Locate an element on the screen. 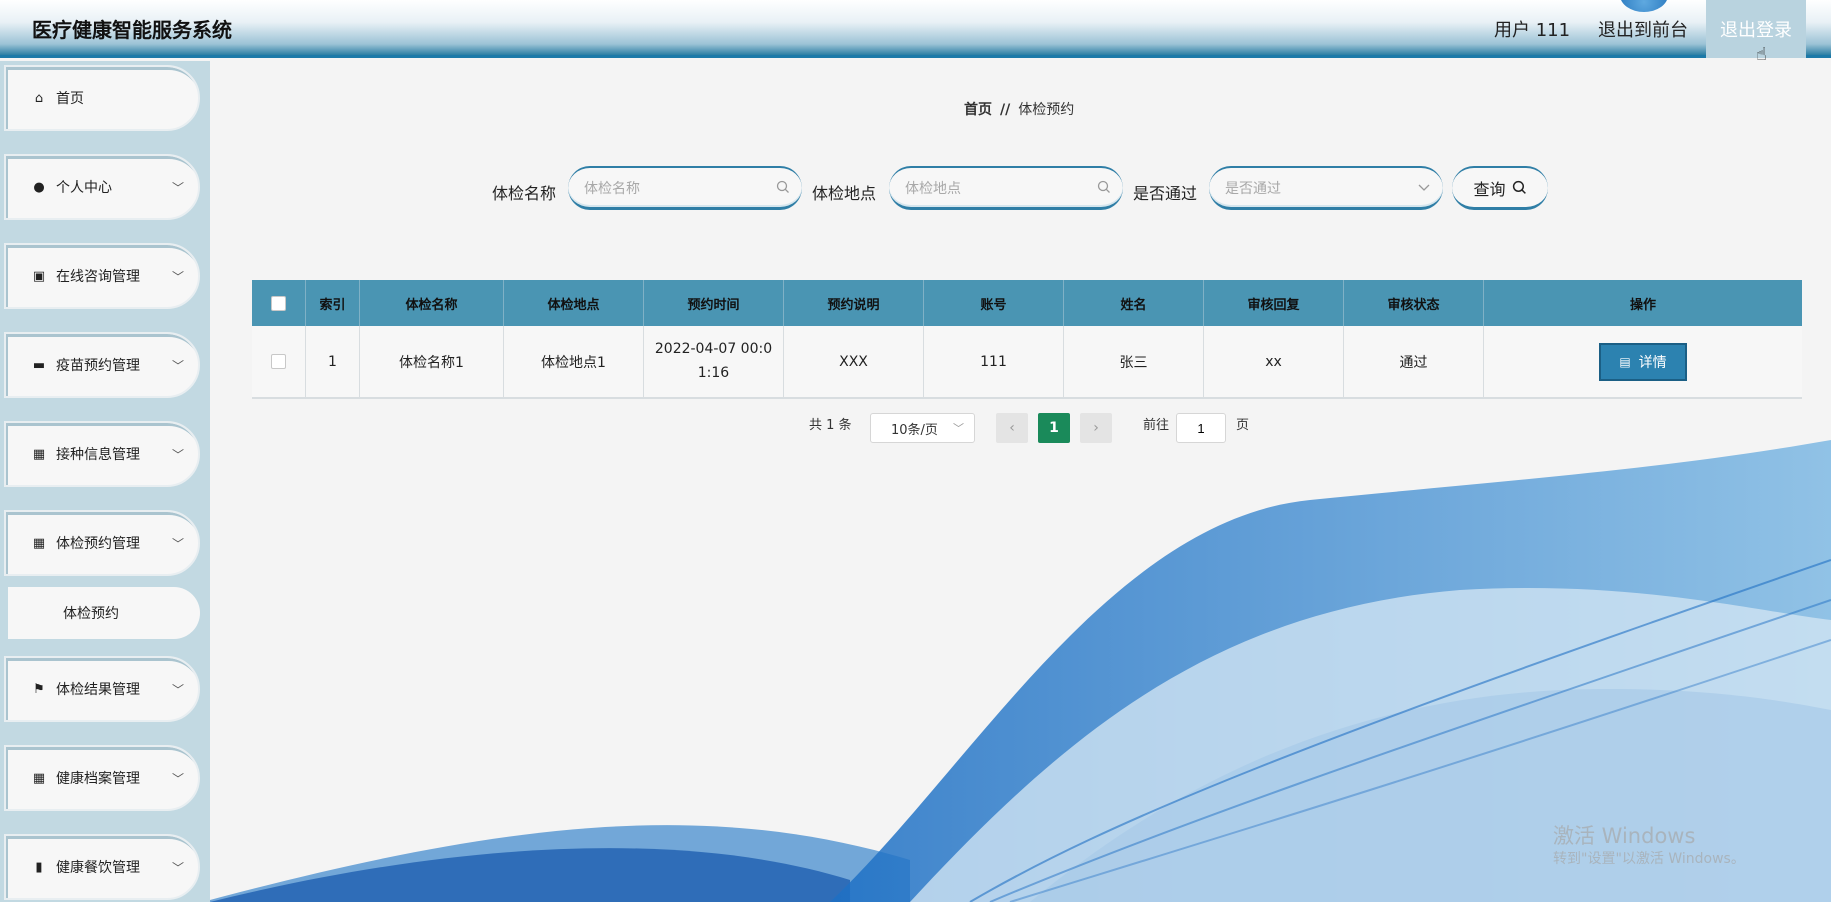 This screenshot has height=902, width=1831. sidebar-item-label: 体检结果管理 is located at coordinates (98, 690).